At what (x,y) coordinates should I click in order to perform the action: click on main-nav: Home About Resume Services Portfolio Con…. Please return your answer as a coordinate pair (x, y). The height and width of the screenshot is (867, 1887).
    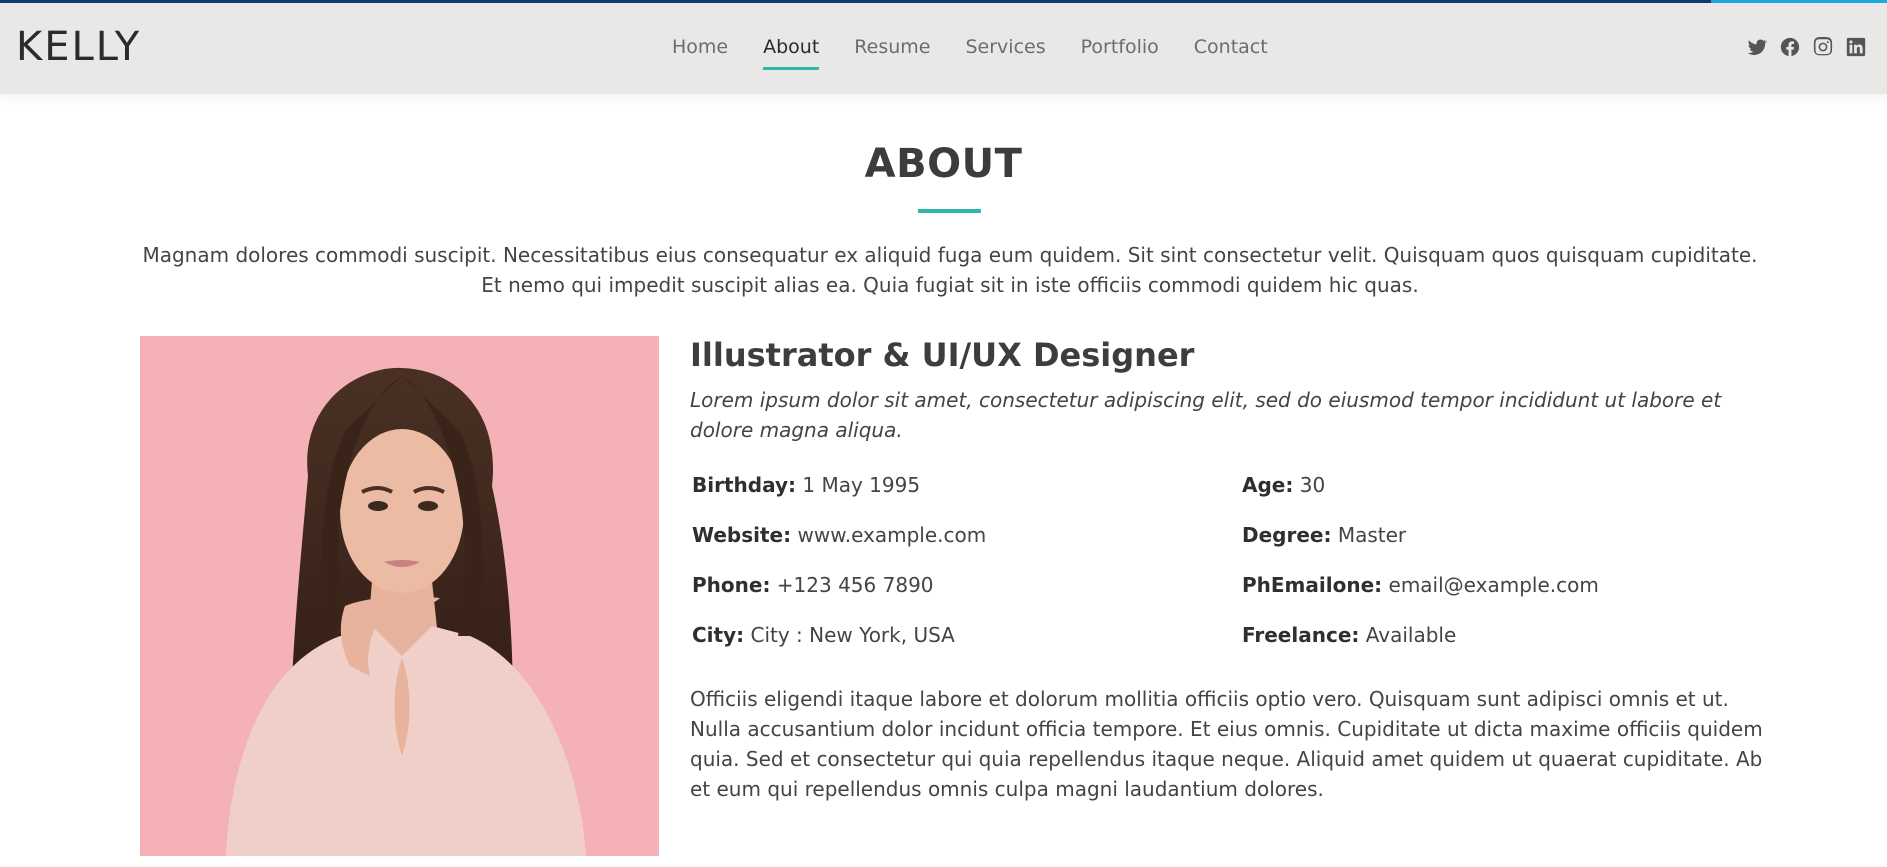
    Looking at the image, I should click on (987, 53).